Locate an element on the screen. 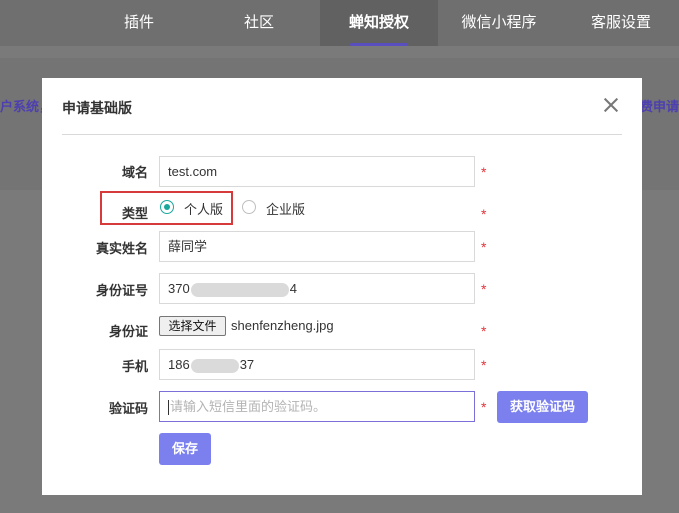  real-name-input: 薛同学 is located at coordinates (317, 246).